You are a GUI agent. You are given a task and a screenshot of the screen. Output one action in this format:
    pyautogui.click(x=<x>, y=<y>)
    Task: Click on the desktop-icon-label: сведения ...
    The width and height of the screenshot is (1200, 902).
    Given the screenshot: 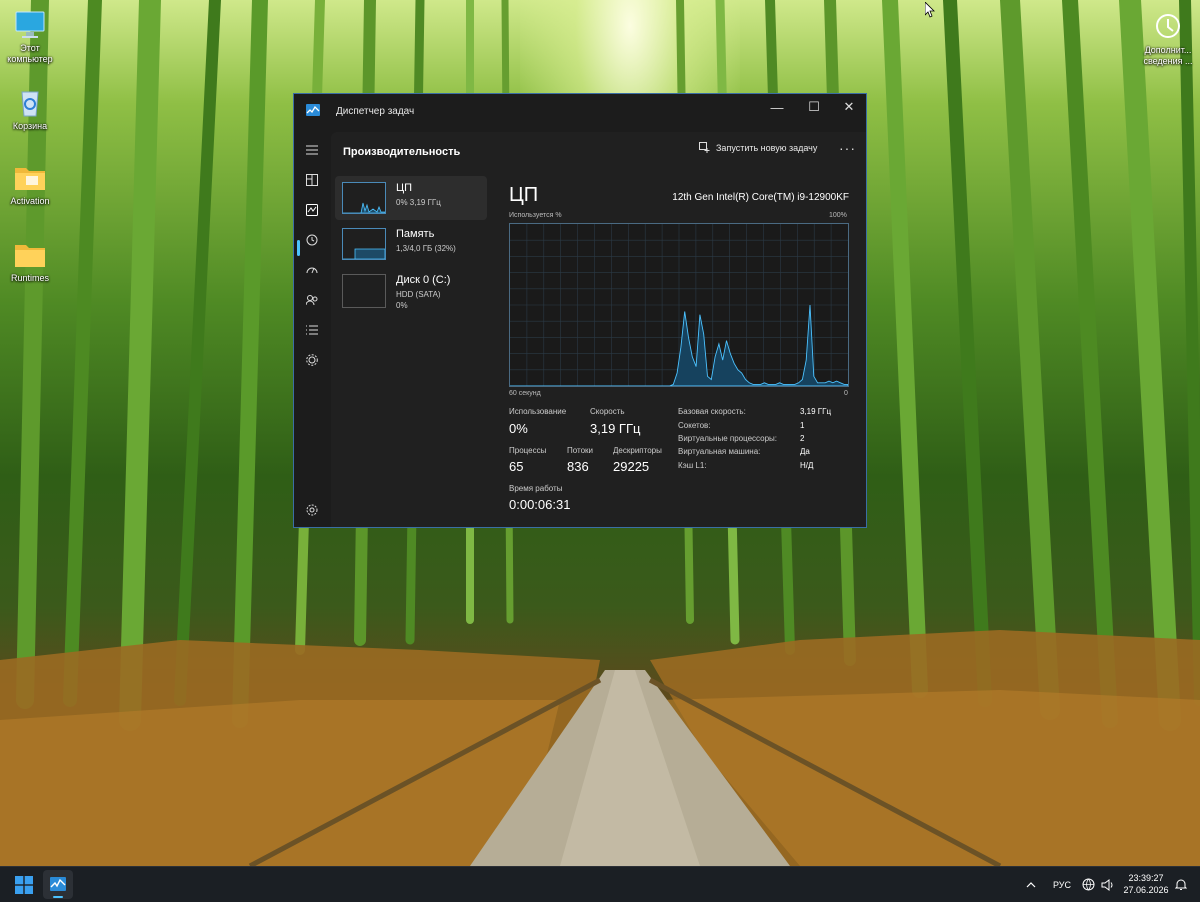 What is the action you would take?
    pyautogui.click(x=1168, y=61)
    